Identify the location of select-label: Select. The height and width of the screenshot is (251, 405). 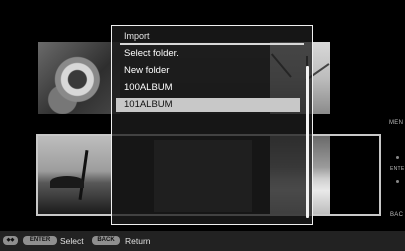
(72, 241).